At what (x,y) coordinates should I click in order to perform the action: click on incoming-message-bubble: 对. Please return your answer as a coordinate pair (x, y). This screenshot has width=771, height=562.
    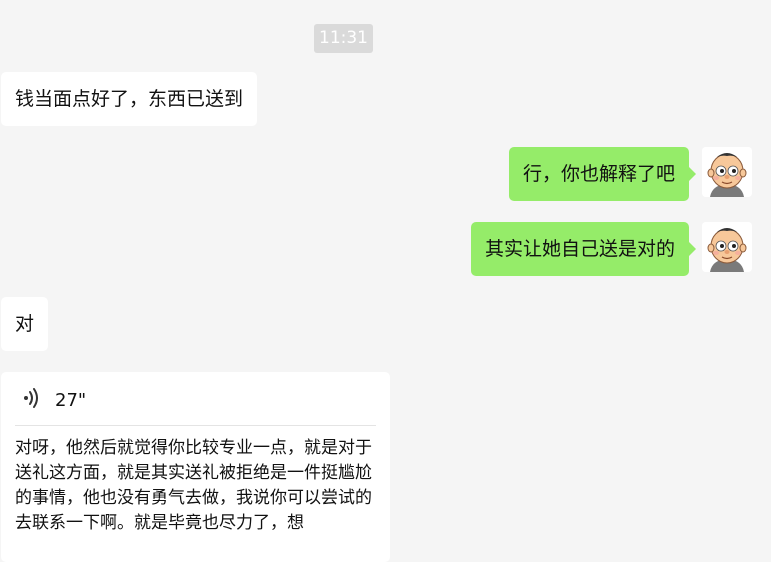
    Looking at the image, I should click on (25, 324).